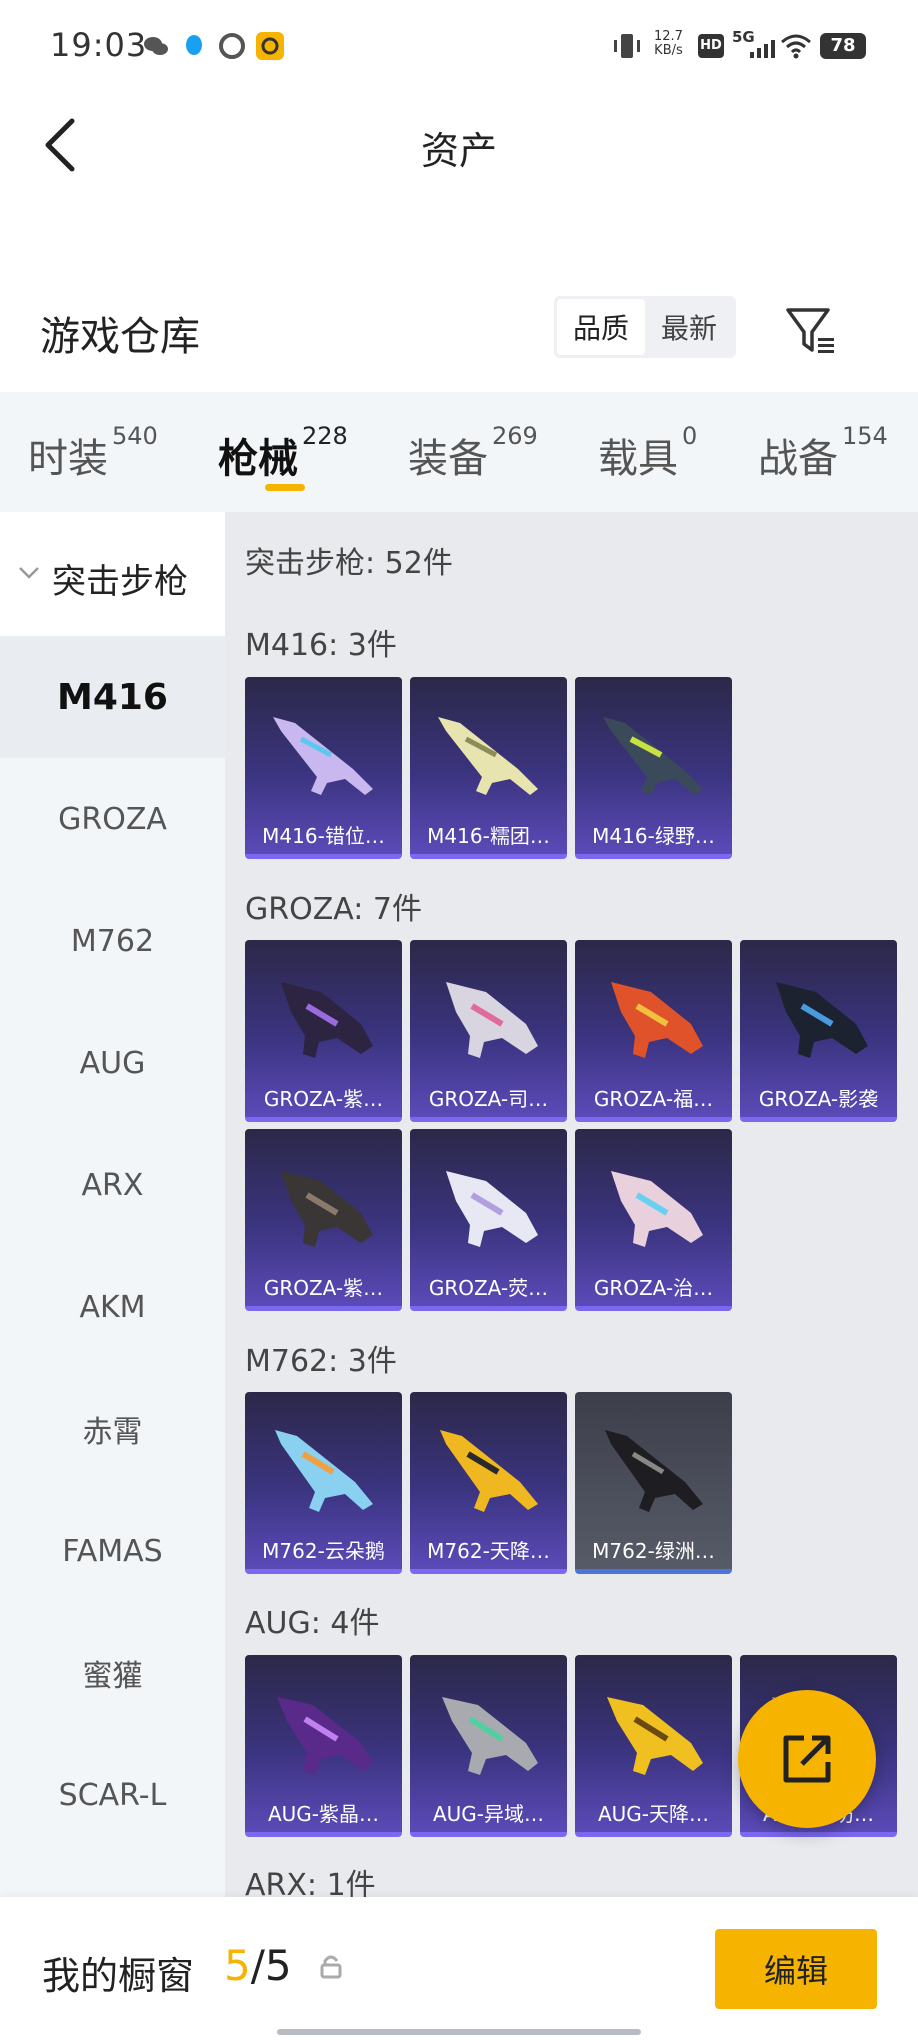 Image resolution: width=918 pixels, height=2040 pixels. Describe the element at coordinates (473, 453) in the screenshot. I see `tab-equipment: 装备 269` at that location.